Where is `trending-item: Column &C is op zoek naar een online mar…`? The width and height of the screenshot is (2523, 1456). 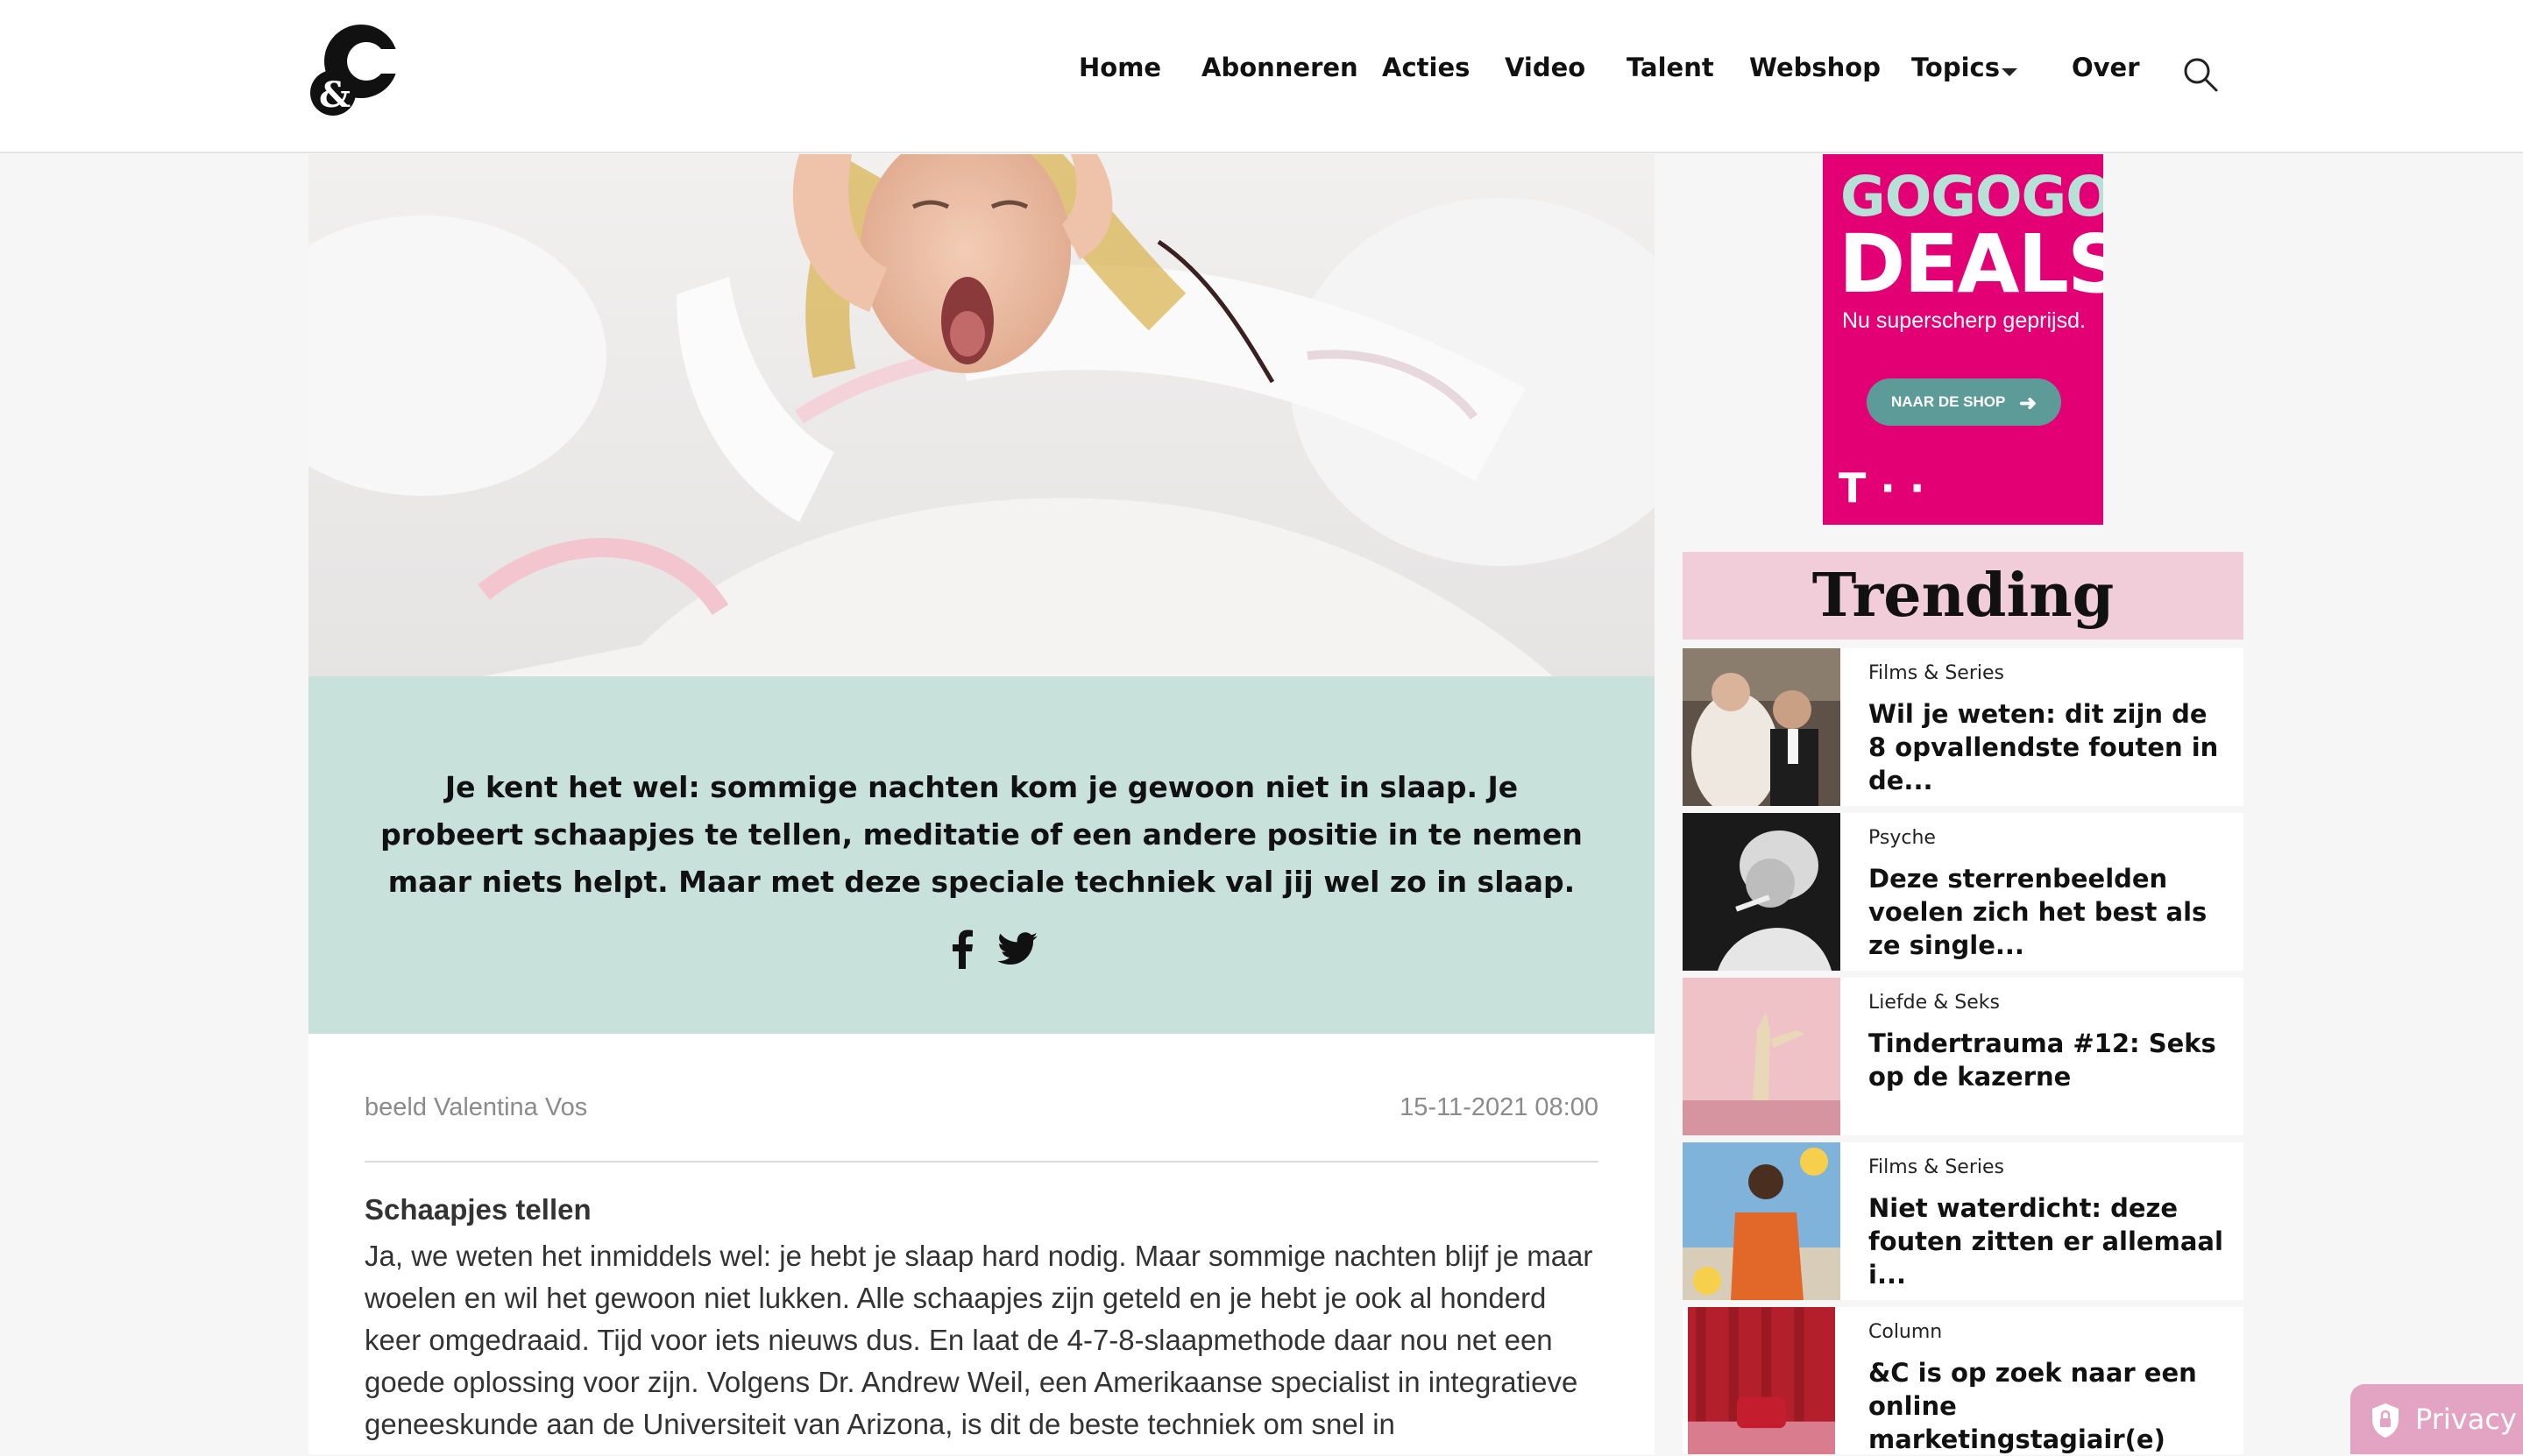
trending-item: Column &C is op zoek naar een online mar… is located at coordinates (1963, 1380).